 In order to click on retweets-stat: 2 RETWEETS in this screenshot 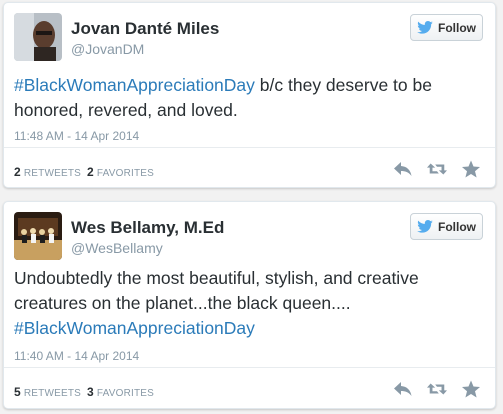, I will do `click(48, 172)`.